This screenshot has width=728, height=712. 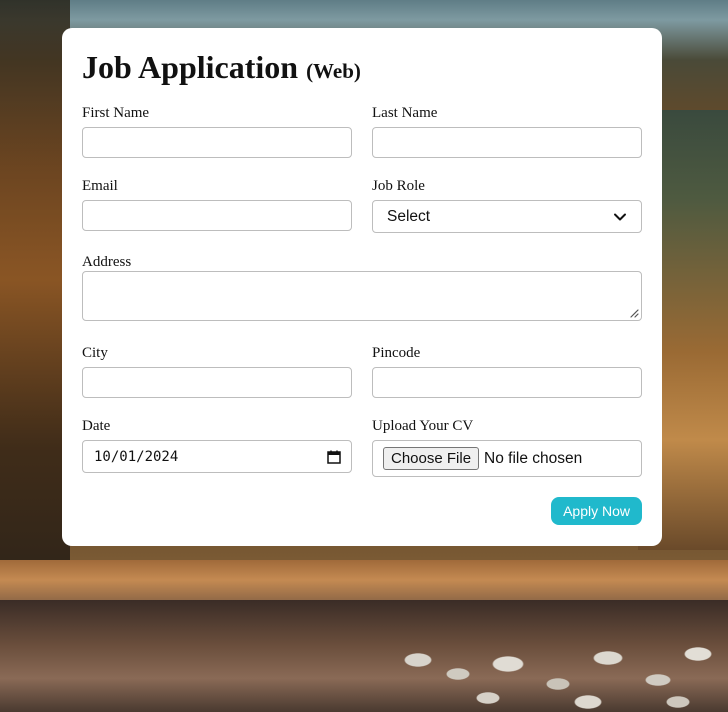 I want to click on city-pincode-row: City Pincode, so click(x=362, y=372).